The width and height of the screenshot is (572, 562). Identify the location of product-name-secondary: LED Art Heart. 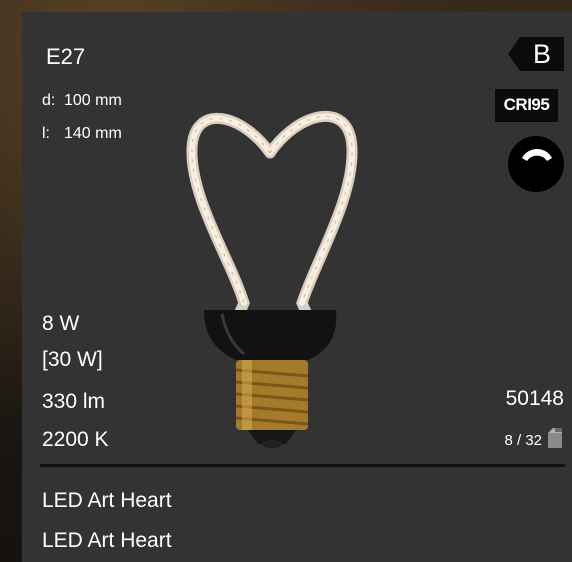
(107, 540).